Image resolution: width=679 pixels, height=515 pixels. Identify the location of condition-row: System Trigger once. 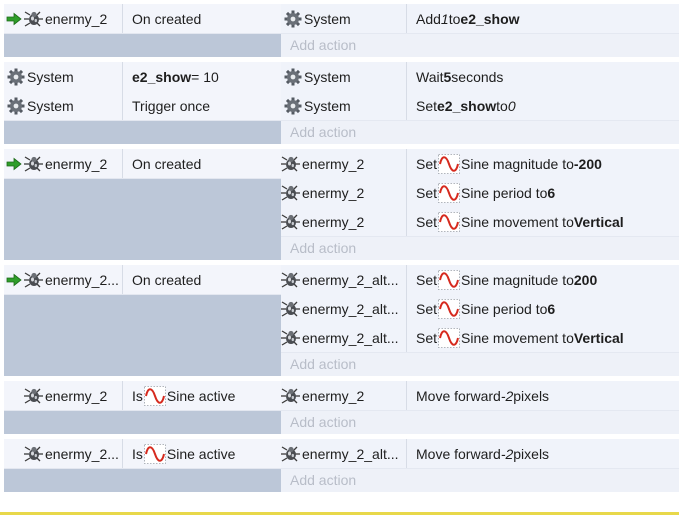
(142, 106).